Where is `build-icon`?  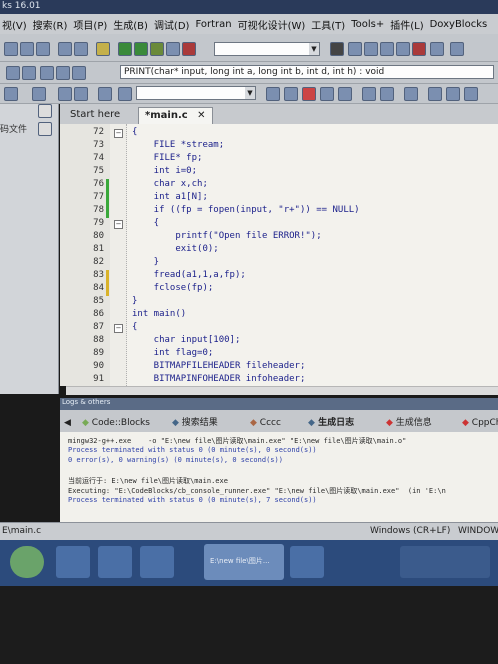 build-icon is located at coordinates (125, 49).